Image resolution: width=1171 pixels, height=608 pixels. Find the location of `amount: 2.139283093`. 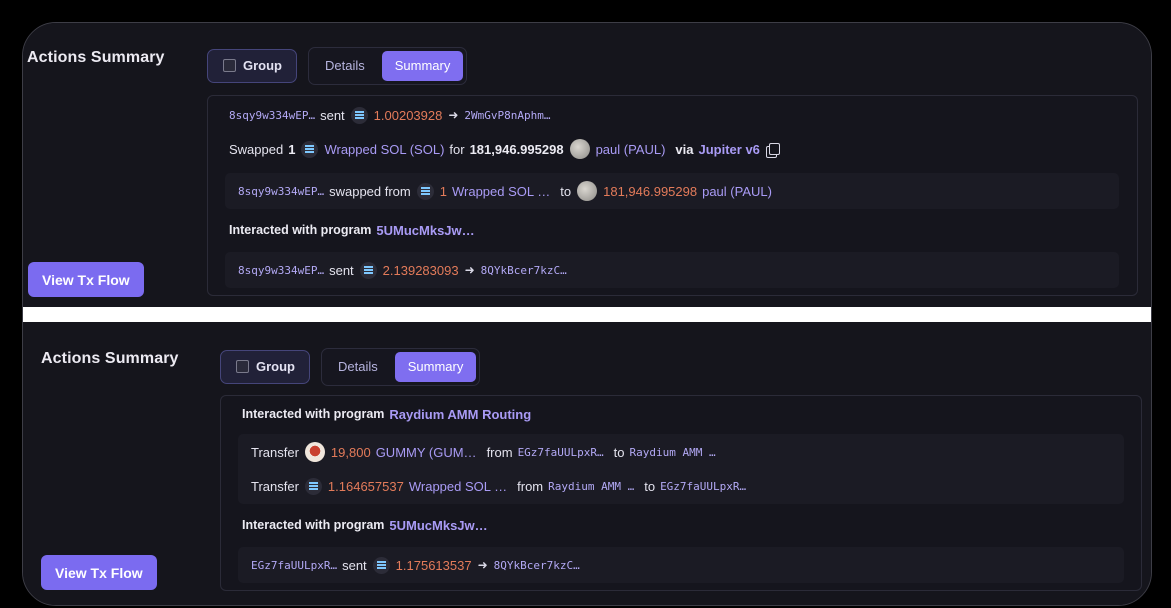

amount: 2.139283093 is located at coordinates (420, 270).